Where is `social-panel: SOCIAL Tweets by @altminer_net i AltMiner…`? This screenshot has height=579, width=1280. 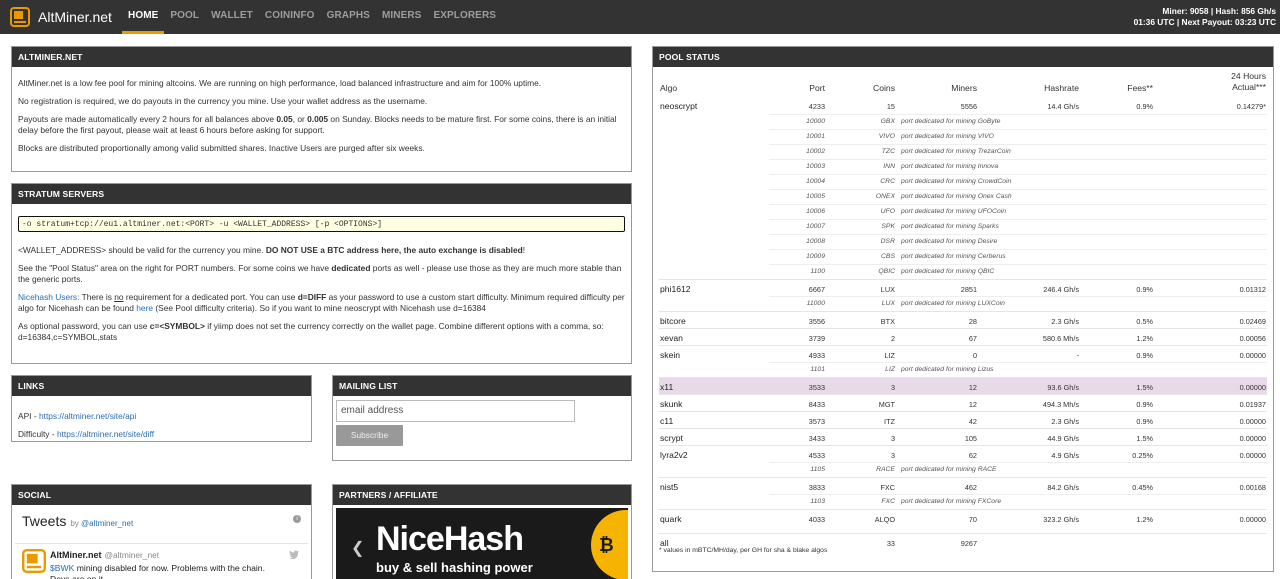 social-panel: SOCIAL Tweets by @altminer_net i AltMiner… is located at coordinates (161, 531).